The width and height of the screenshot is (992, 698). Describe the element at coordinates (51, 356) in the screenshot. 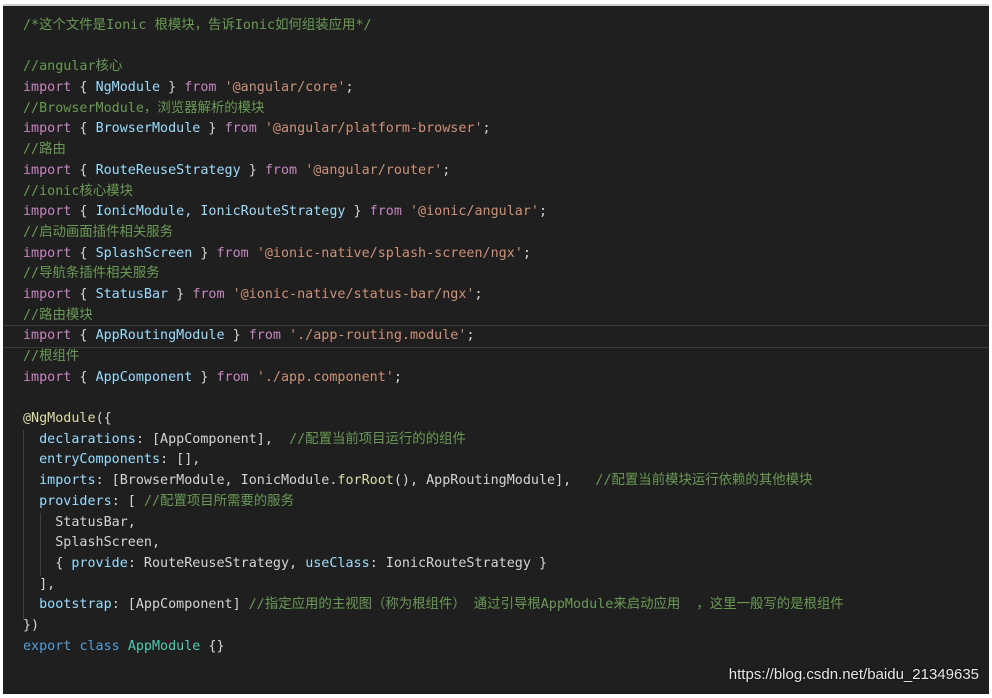

I see `comment: //根组件` at that location.